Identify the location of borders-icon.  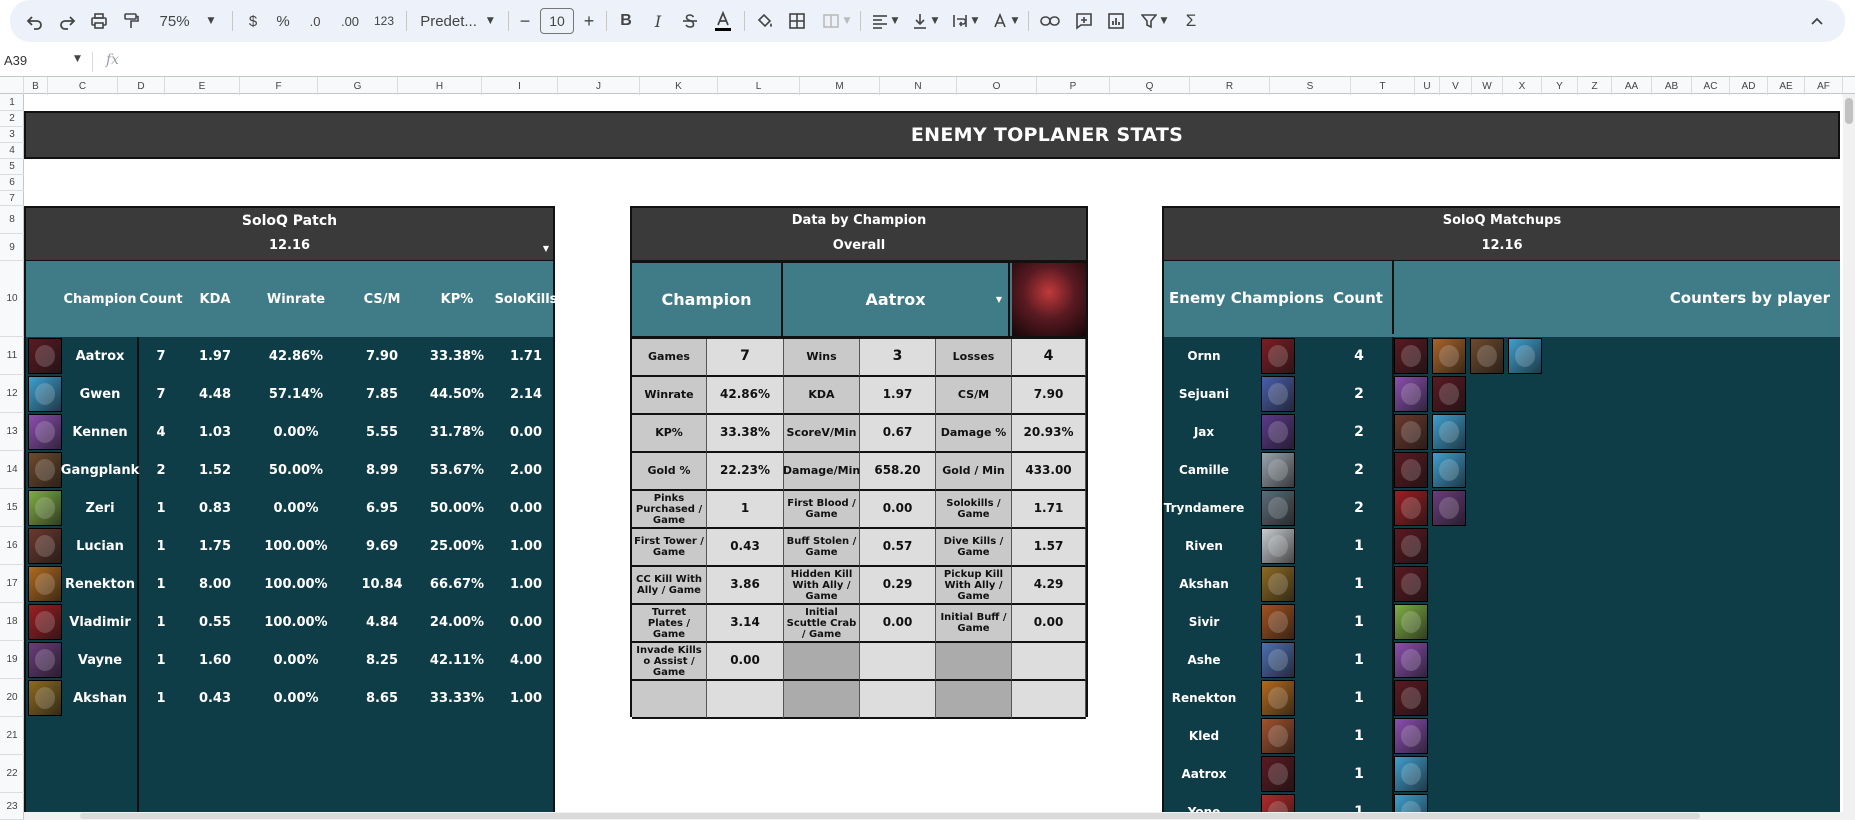
(797, 21).